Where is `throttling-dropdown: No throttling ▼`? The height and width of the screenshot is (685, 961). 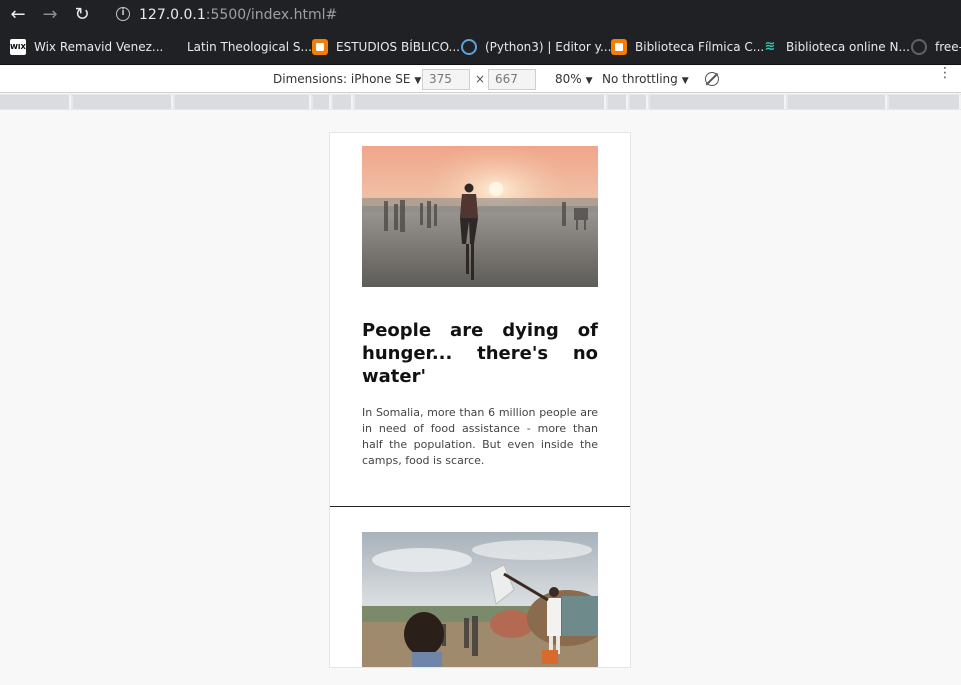 throttling-dropdown: No throttling ▼ is located at coordinates (645, 79).